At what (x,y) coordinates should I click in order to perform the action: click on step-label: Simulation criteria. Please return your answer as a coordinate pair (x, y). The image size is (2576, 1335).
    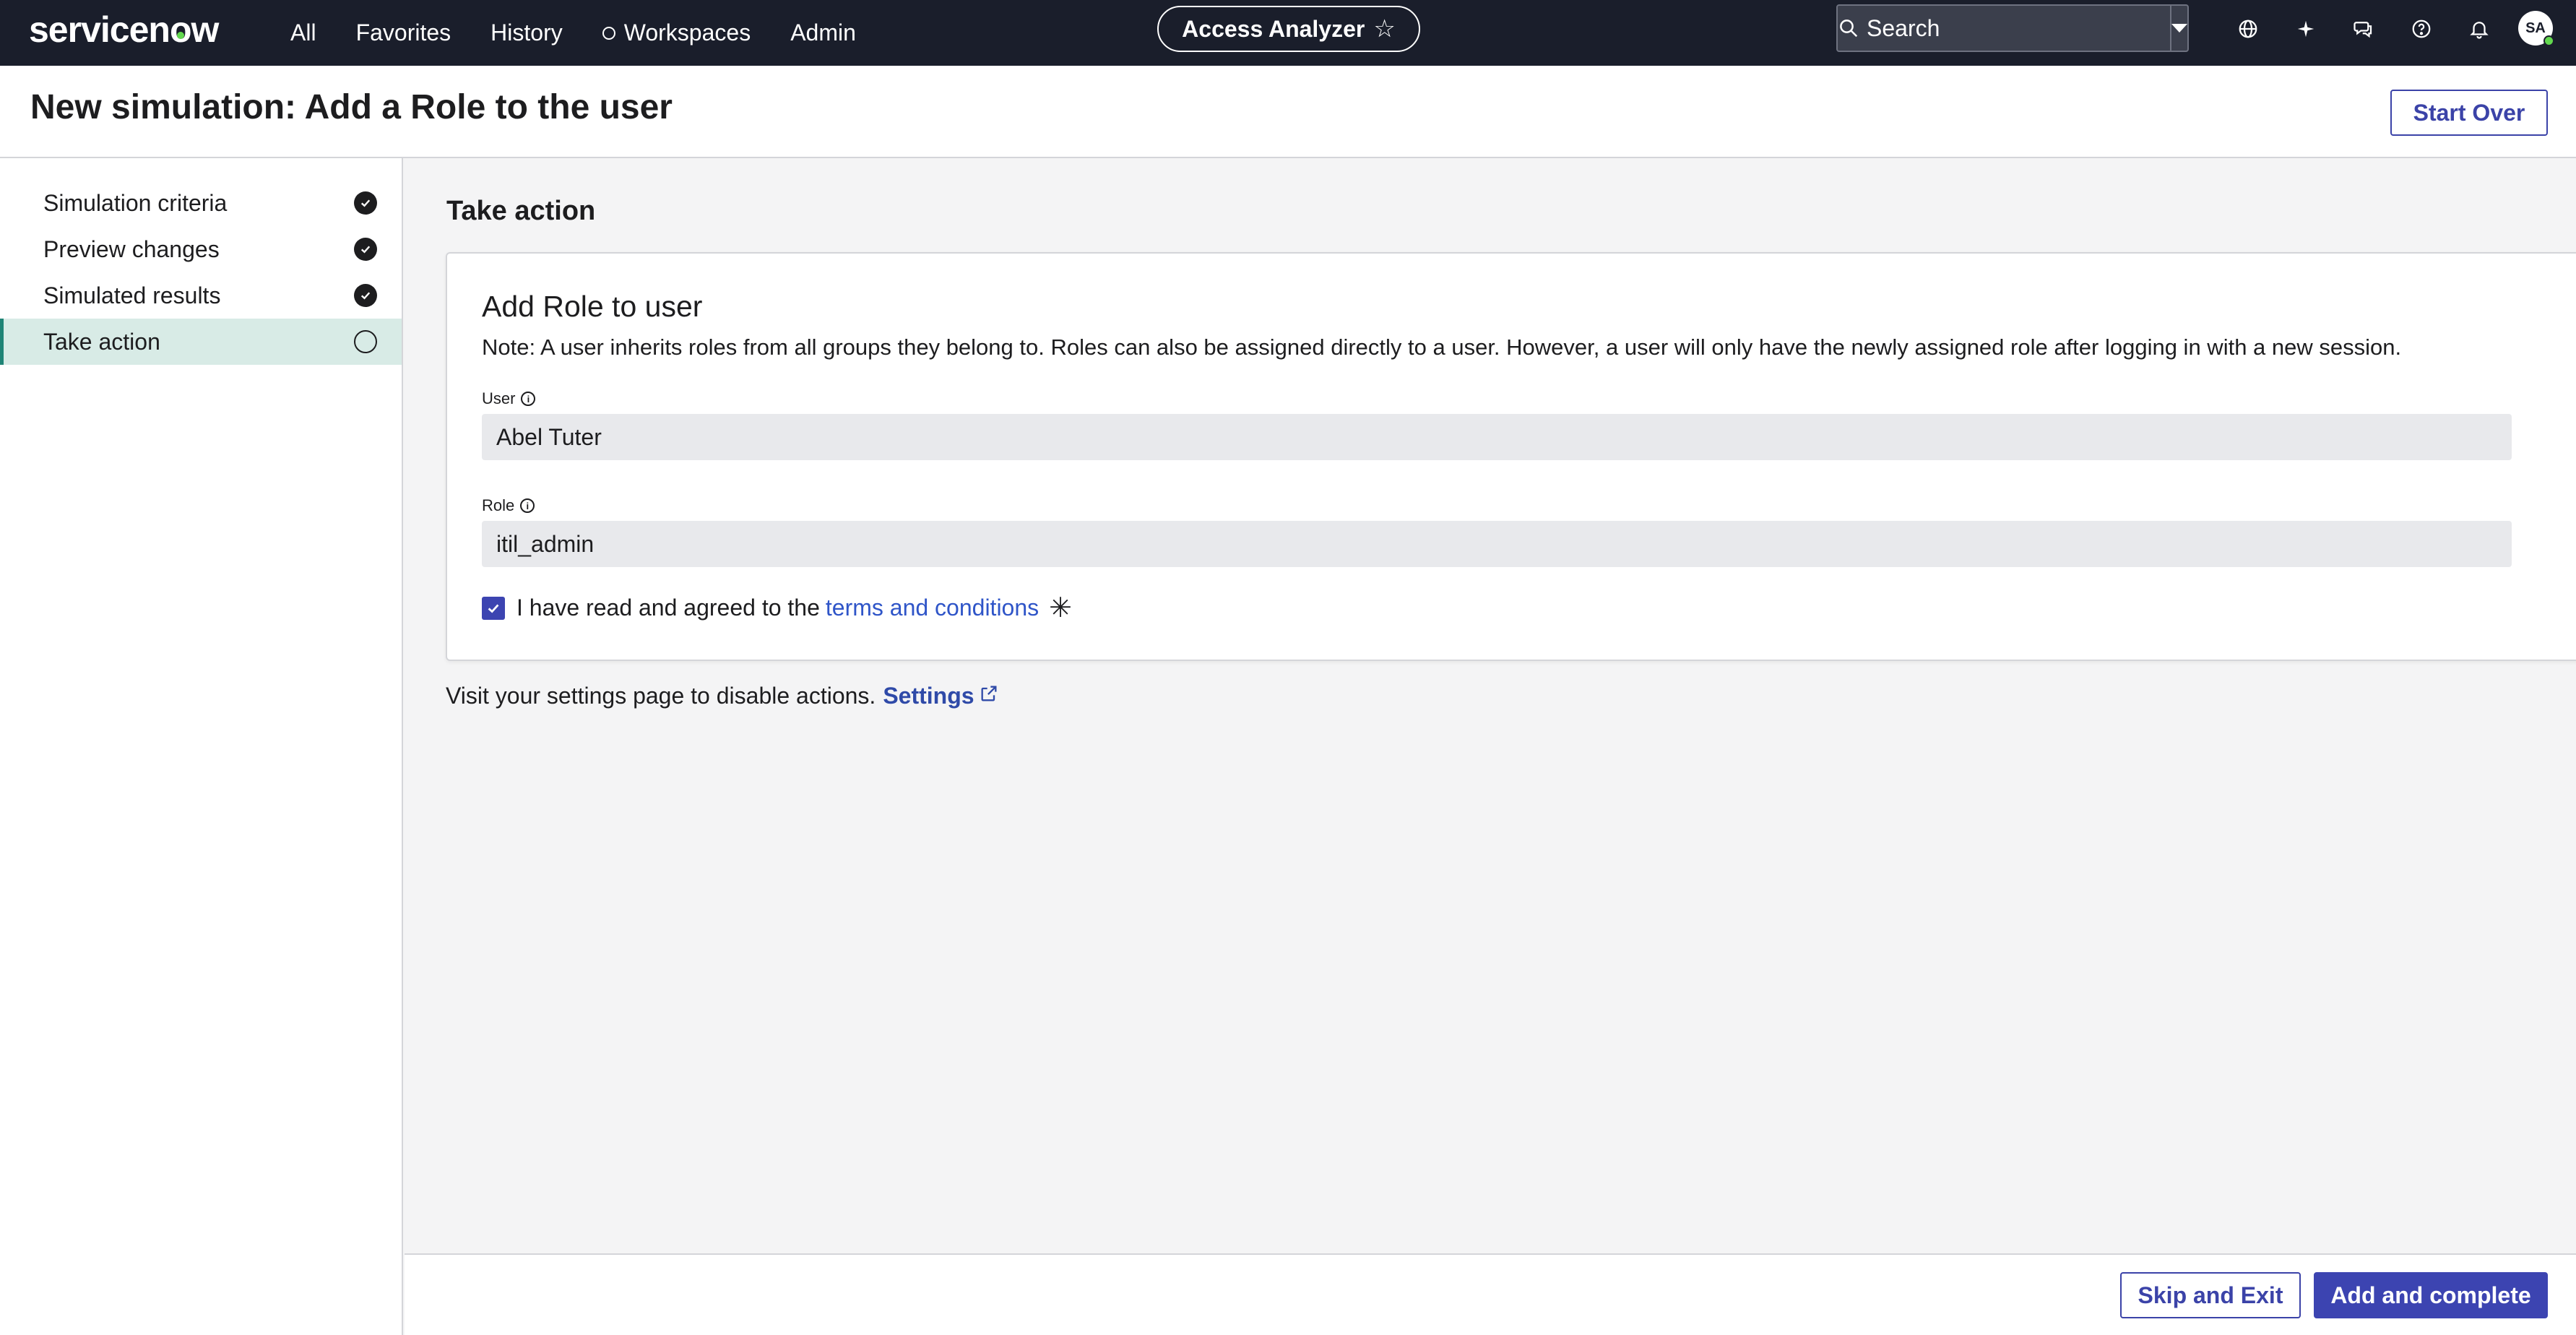
    Looking at the image, I should click on (135, 202).